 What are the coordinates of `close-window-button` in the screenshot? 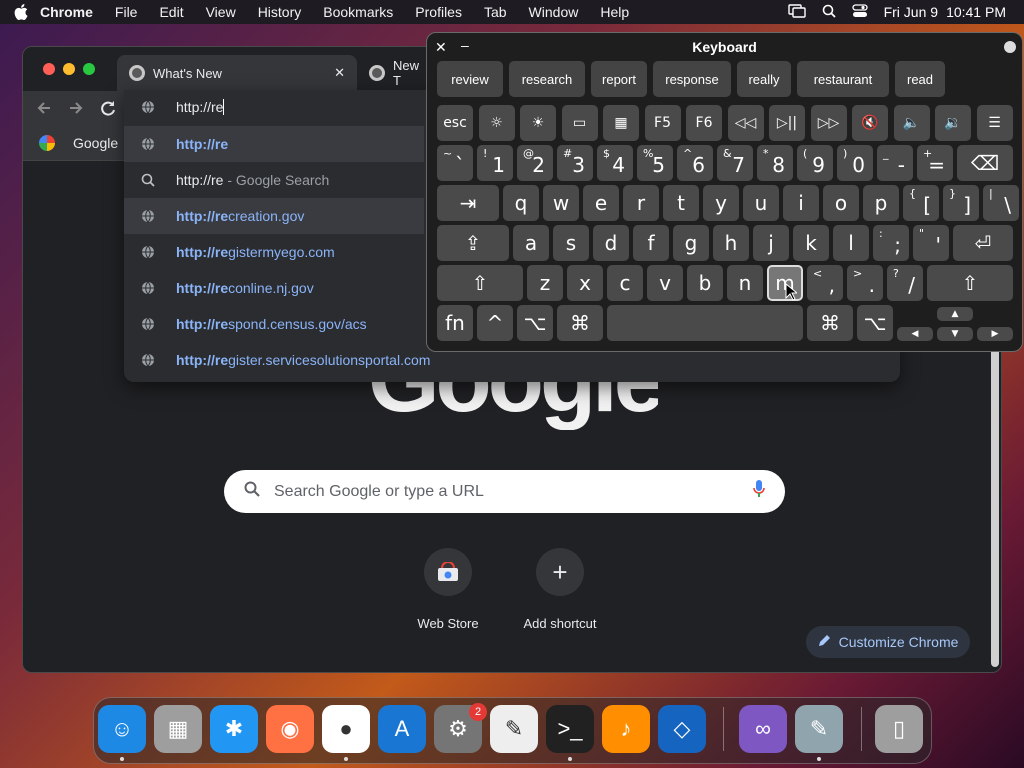 It's located at (49, 69).